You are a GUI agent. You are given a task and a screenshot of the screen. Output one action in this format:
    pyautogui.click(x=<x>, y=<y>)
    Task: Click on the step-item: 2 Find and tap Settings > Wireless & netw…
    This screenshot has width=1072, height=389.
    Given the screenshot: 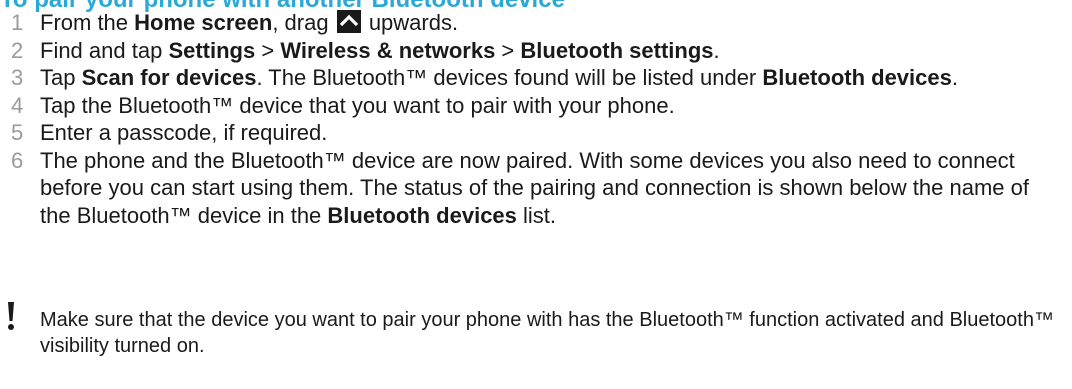 What is the action you would take?
    pyautogui.click(x=530, y=51)
    